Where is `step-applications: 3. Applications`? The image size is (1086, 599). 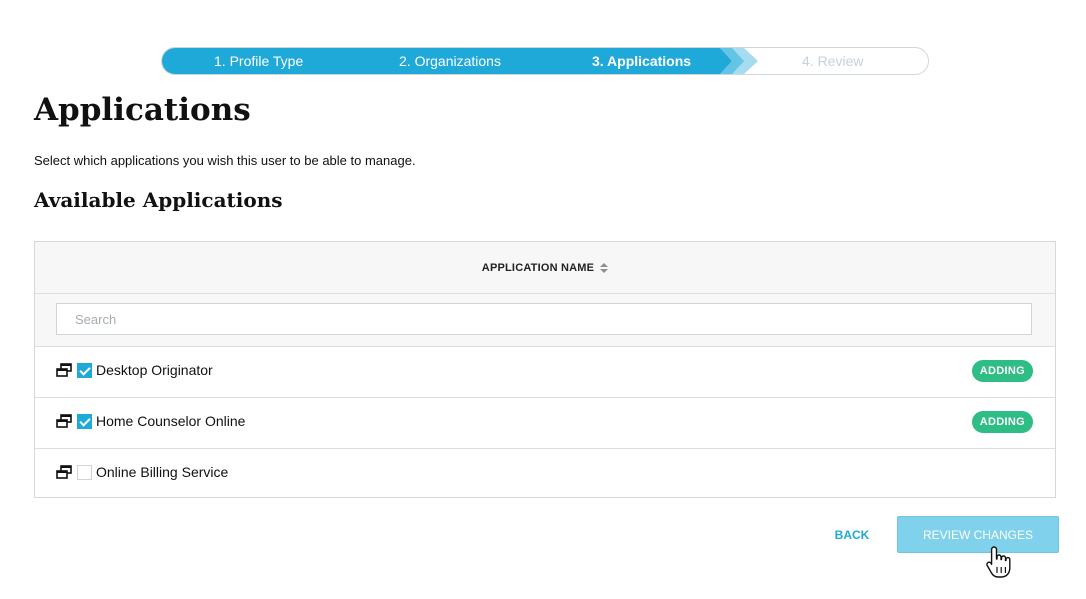 step-applications: 3. Applications is located at coordinates (641, 61).